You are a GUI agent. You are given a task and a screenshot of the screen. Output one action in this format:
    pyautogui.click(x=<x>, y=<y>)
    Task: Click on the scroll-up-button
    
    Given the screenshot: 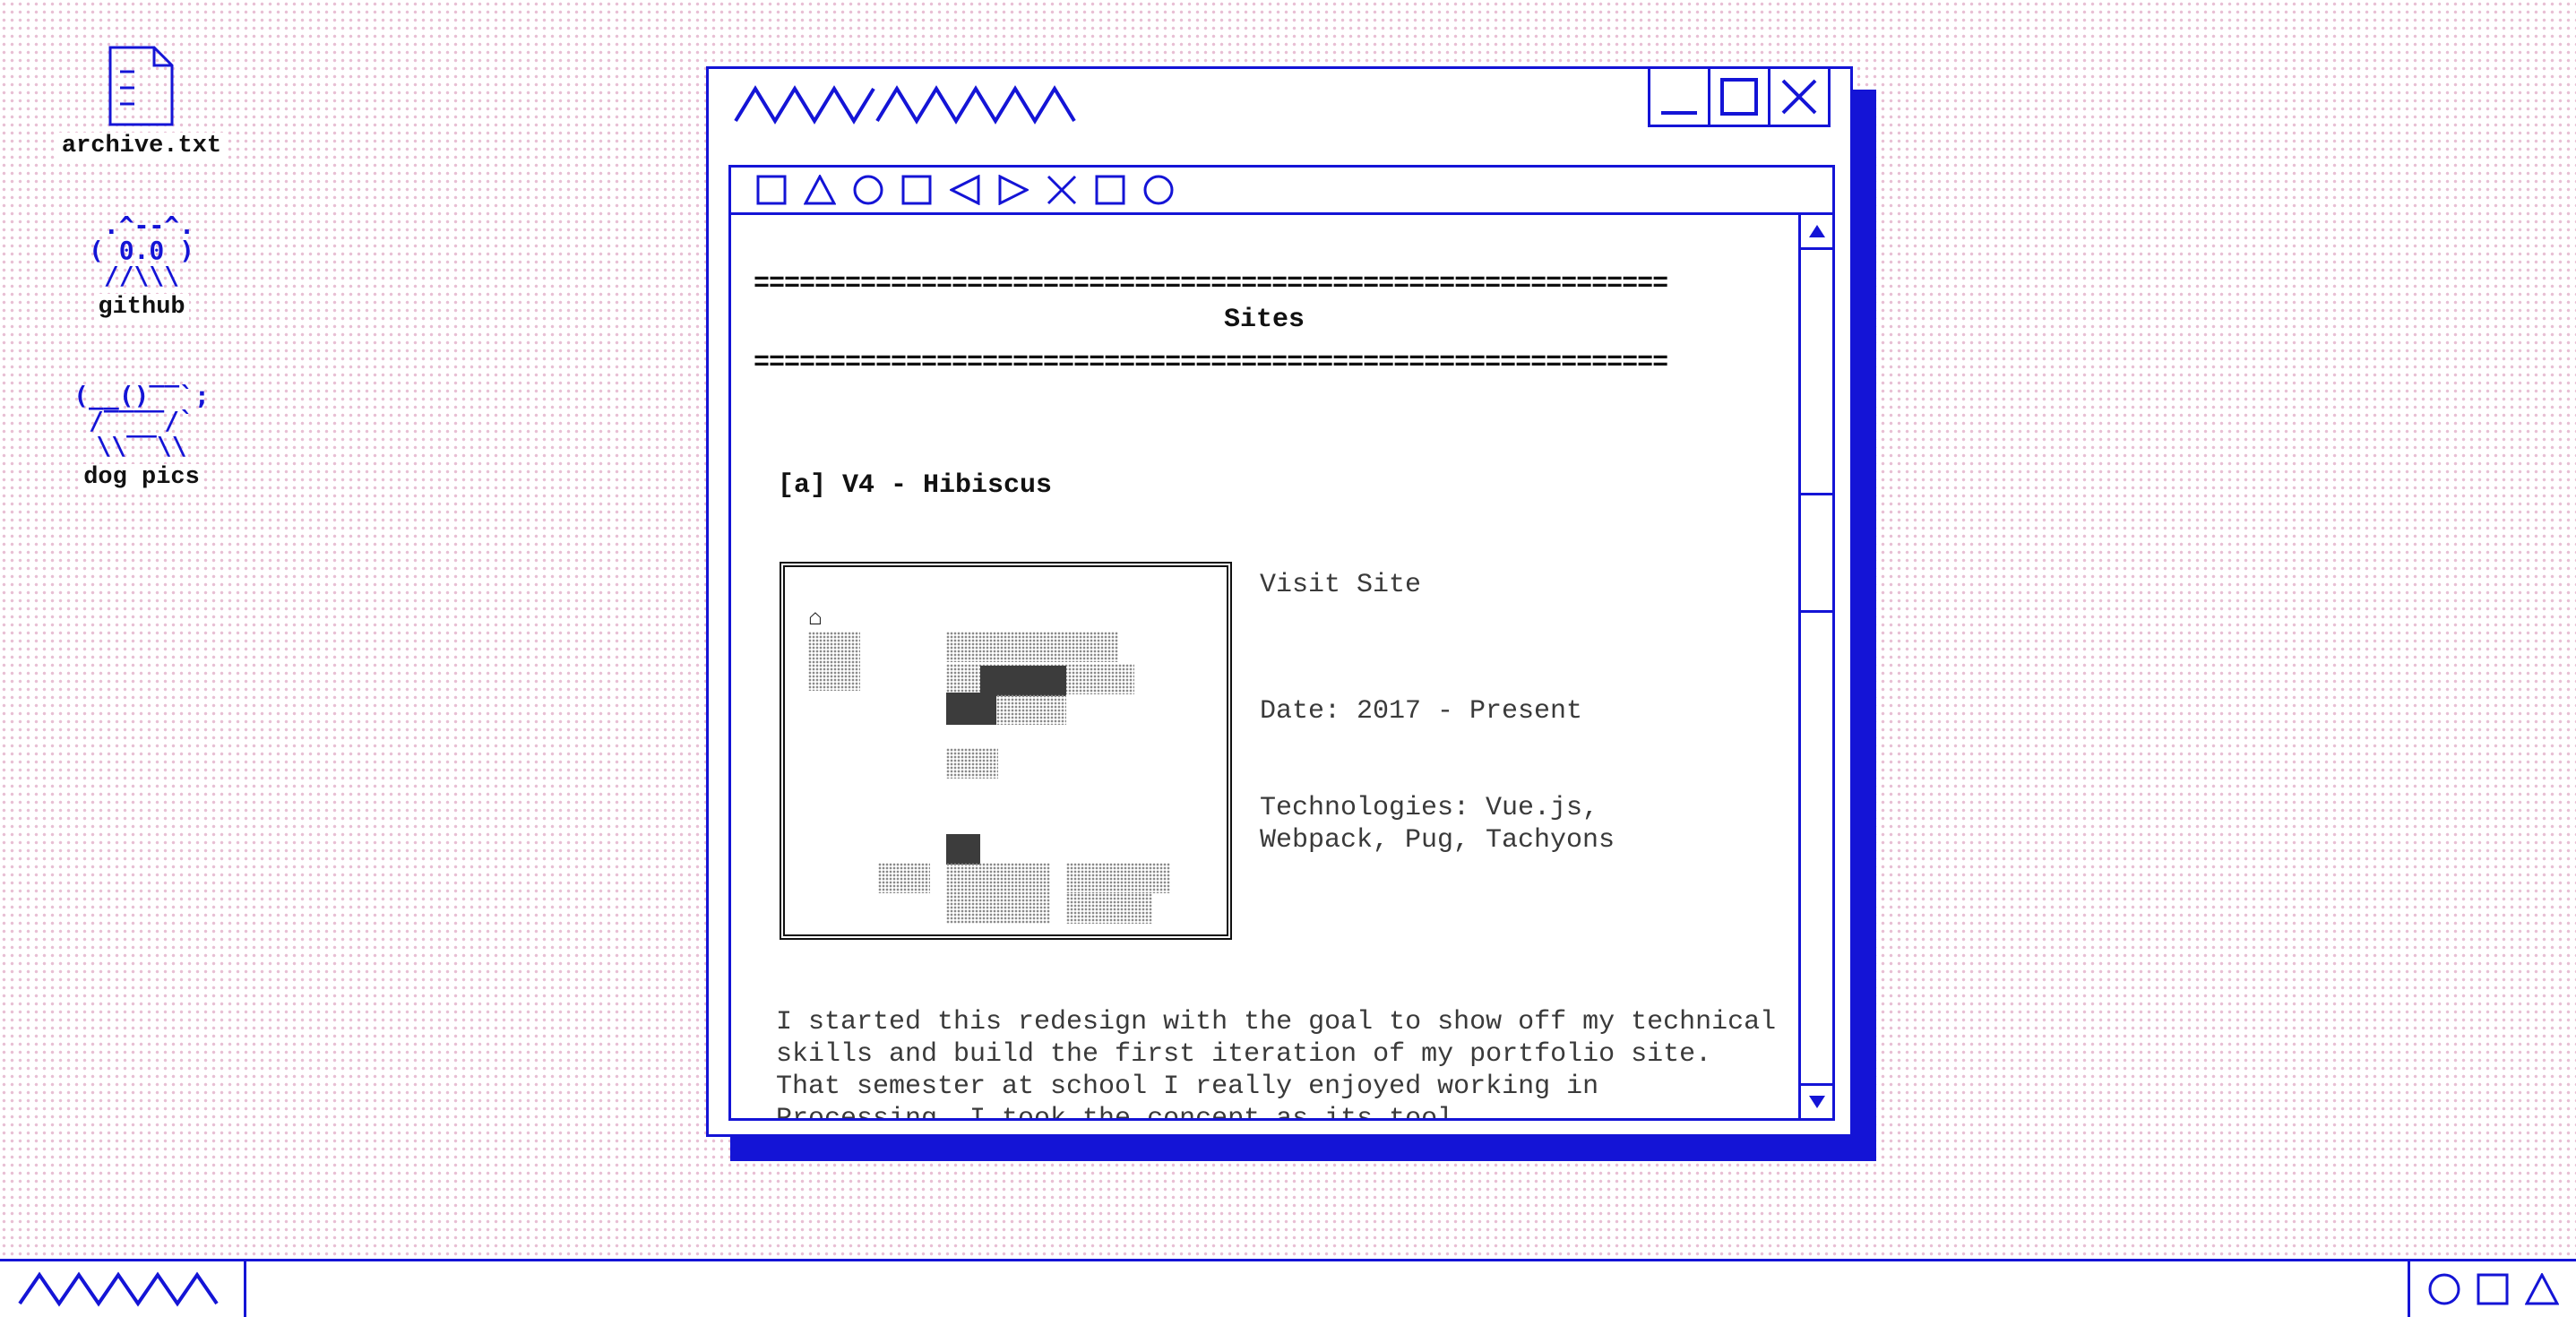 What is the action you would take?
    pyautogui.click(x=1816, y=232)
    